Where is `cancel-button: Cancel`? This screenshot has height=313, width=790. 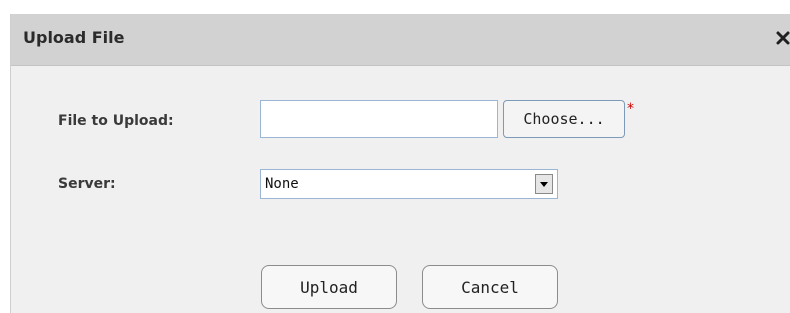
cancel-button: Cancel is located at coordinates (490, 287).